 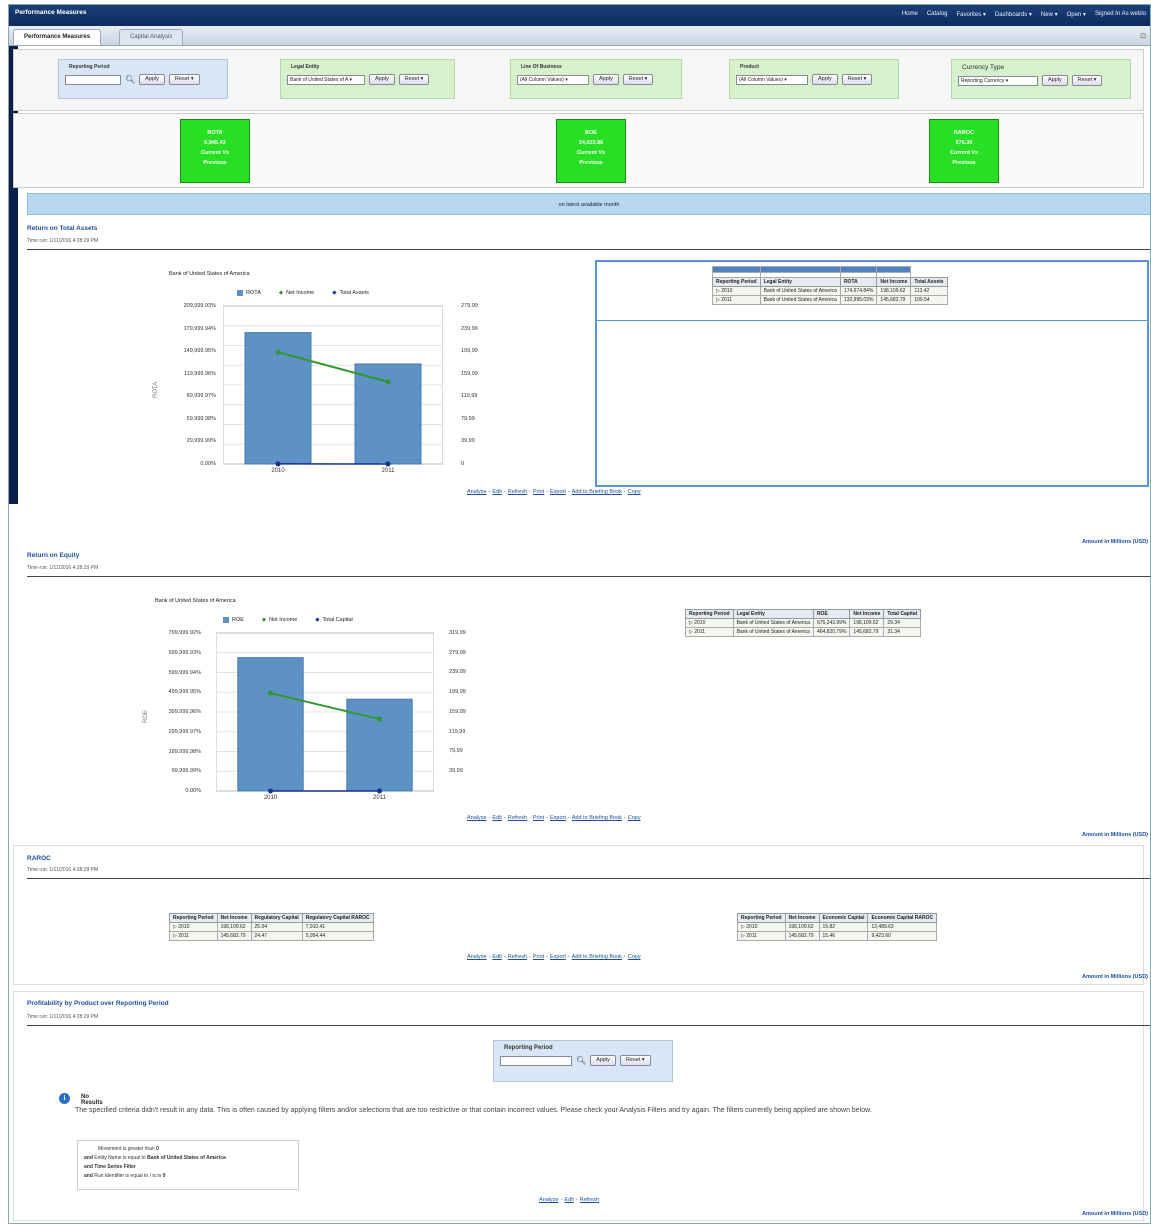 What do you see at coordinates (749, 67) in the screenshot?
I see `filter-label: Product` at bounding box center [749, 67].